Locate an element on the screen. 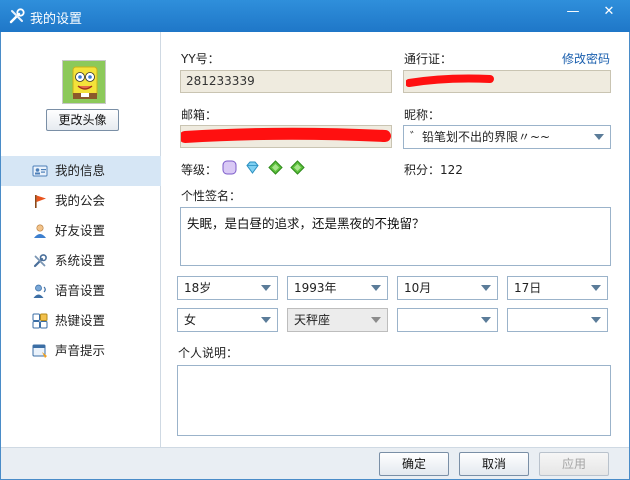 The image size is (630, 480). sidebar-item-label: 我的公会 is located at coordinates (80, 200).